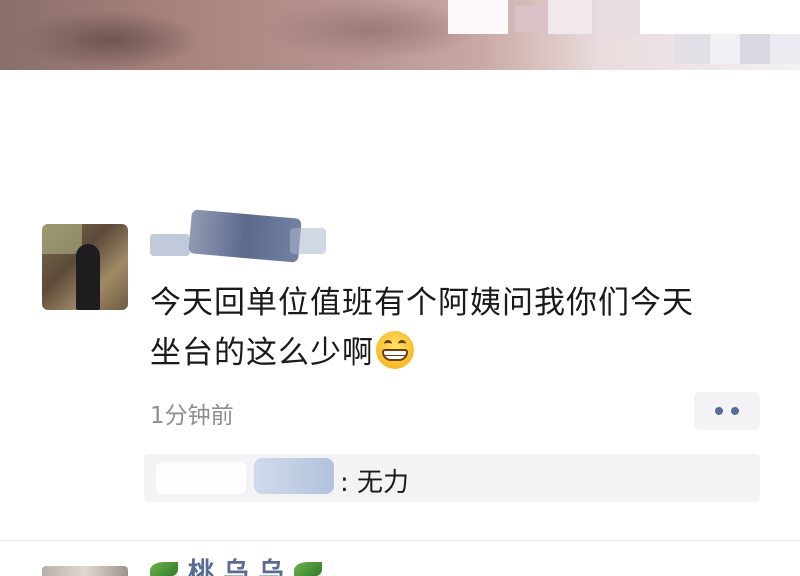 This screenshot has width=800, height=576. Describe the element at coordinates (460, 353) in the screenshot. I see `post-text-line-2: 坐台的这么少啊` at that location.